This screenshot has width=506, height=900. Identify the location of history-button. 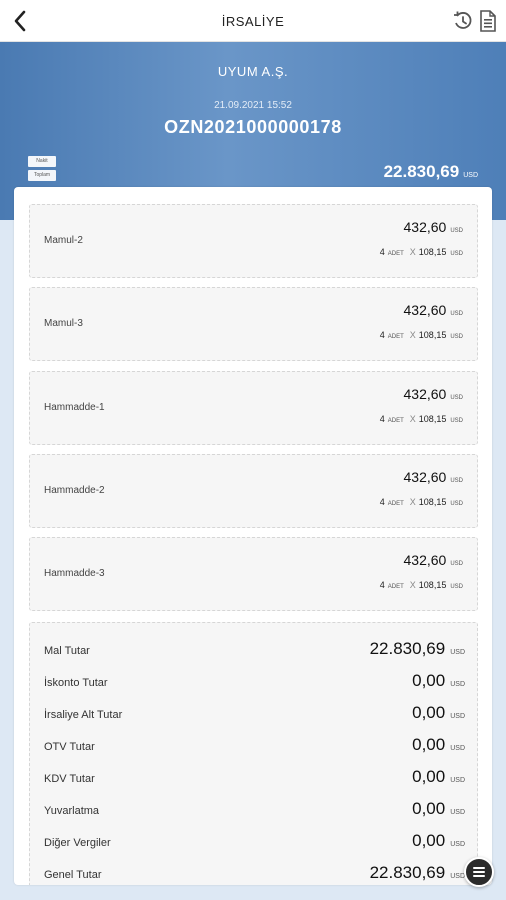
(463, 21).